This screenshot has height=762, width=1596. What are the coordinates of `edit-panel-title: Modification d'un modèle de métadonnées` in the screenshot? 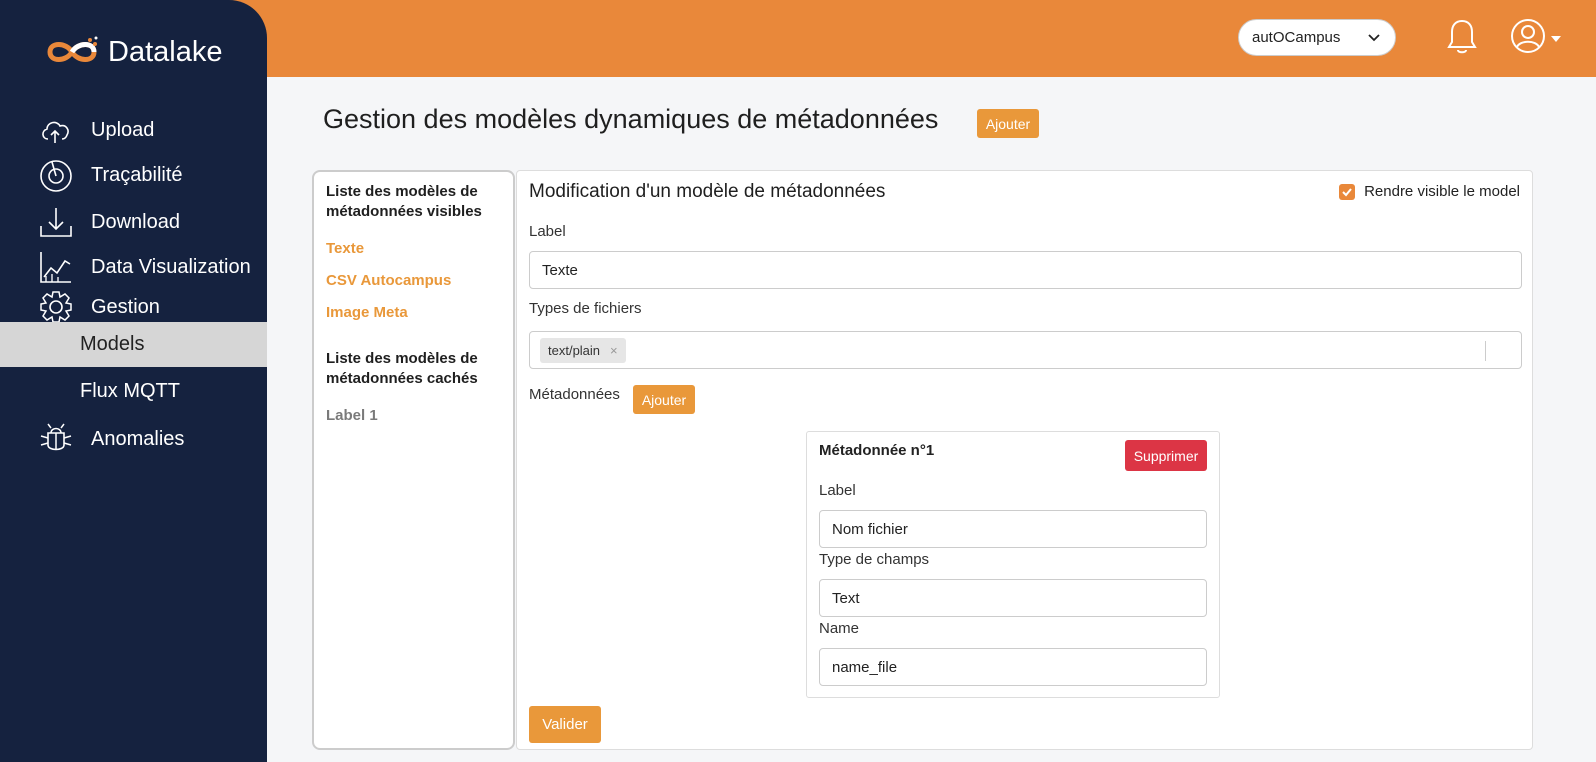 It's located at (707, 191).